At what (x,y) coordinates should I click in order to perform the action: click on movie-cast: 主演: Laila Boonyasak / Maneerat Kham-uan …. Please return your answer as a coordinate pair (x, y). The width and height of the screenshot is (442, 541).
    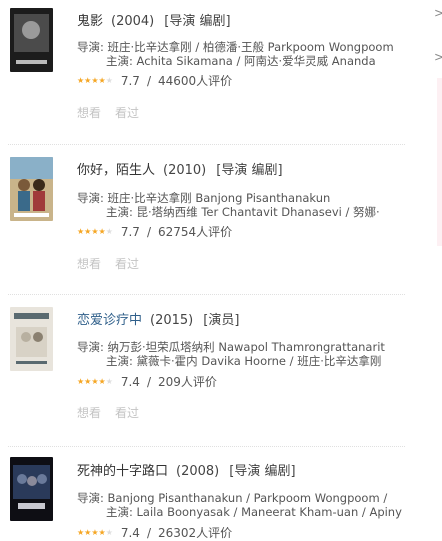
    Looking at the image, I should click on (254, 512).